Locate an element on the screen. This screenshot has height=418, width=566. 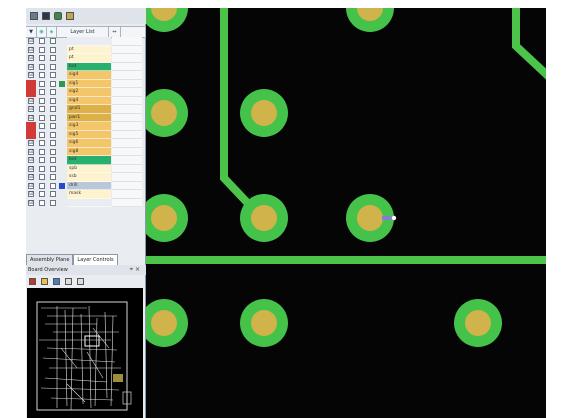
layer-row: ☑ pwr1 is located at coordinates (86, 117).